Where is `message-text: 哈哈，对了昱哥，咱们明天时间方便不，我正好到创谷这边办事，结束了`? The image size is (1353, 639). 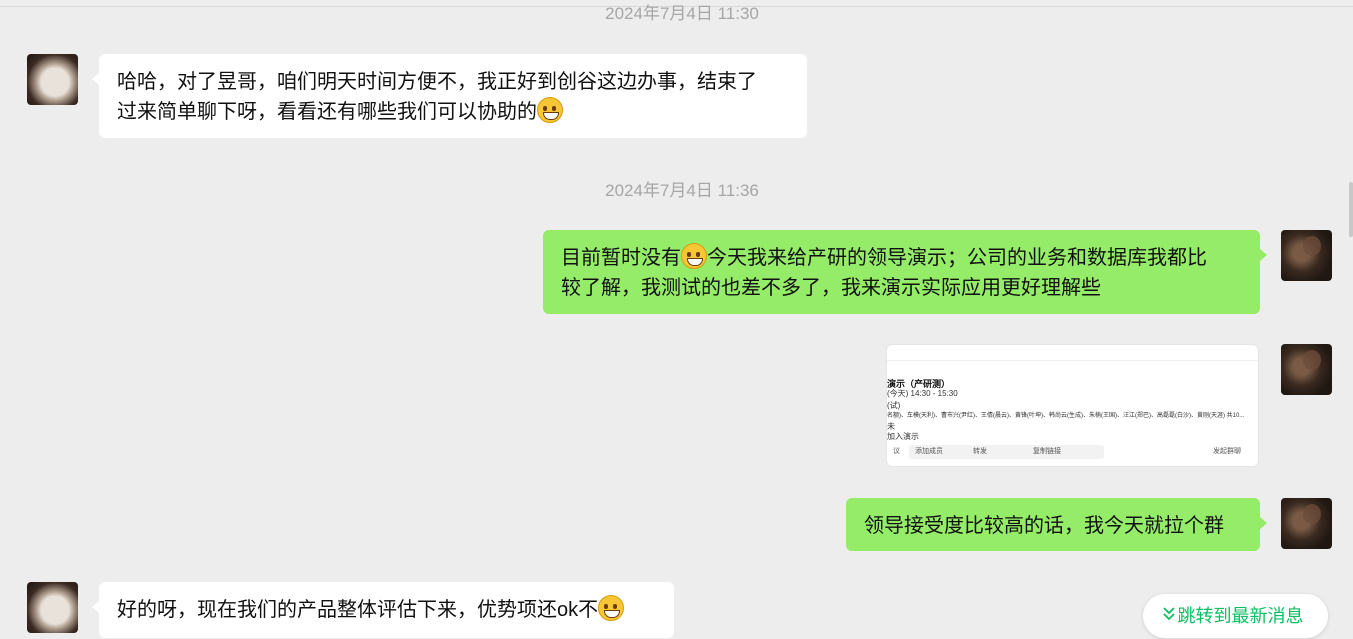
message-text: 哈哈，对了昱哥，咱们明天时间方便不，我正好到创谷这边办事，结束了 is located at coordinates (437, 82).